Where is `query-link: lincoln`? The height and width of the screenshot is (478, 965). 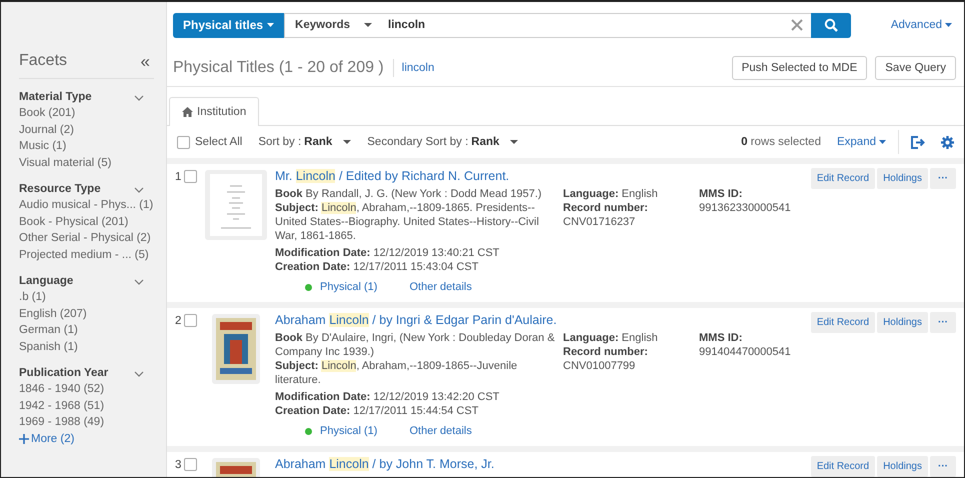
query-link: lincoln is located at coordinates (418, 68).